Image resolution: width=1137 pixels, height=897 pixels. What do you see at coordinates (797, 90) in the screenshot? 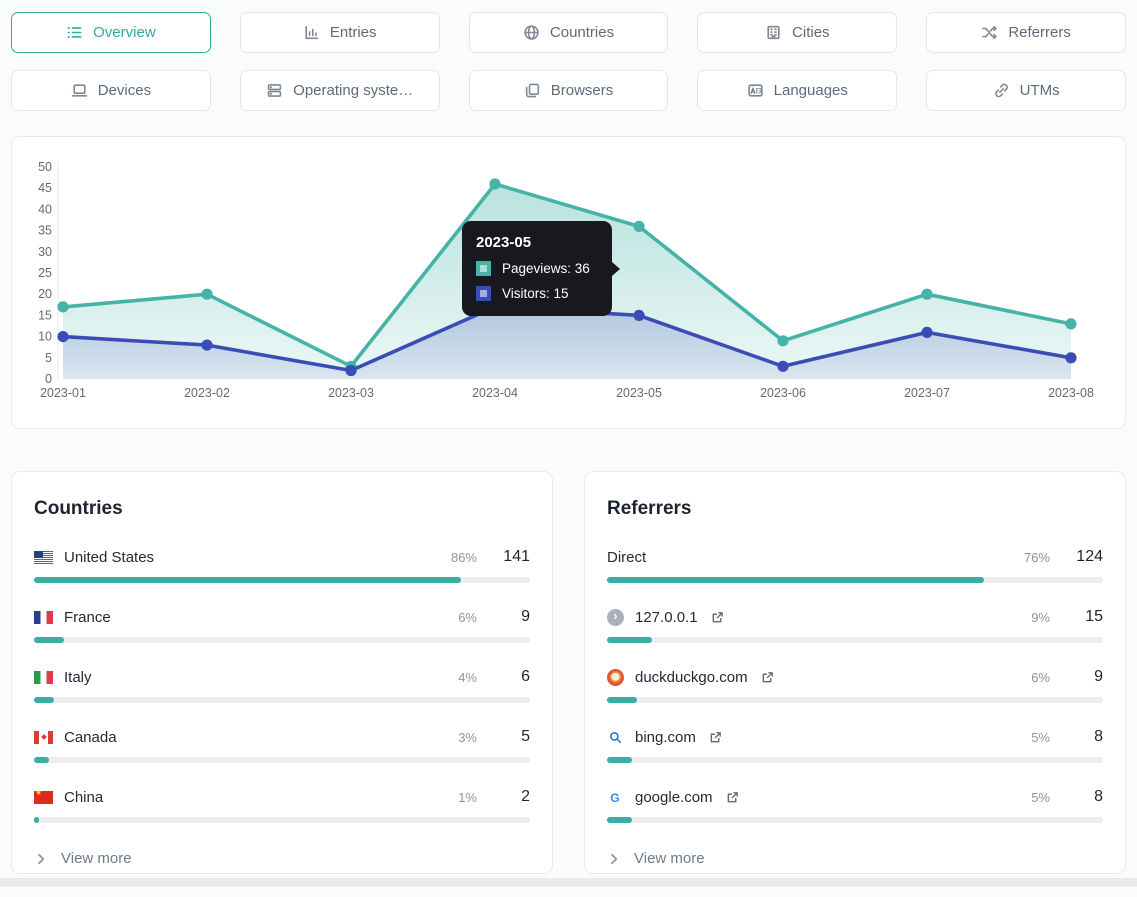
I see `tab-languages: Languages` at bounding box center [797, 90].